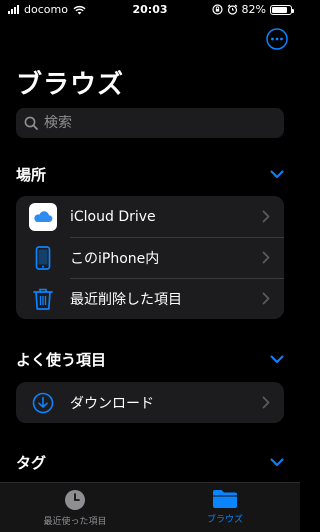 The height and width of the screenshot is (532, 320). What do you see at coordinates (225, 499) in the screenshot?
I see `folder-icon` at bounding box center [225, 499].